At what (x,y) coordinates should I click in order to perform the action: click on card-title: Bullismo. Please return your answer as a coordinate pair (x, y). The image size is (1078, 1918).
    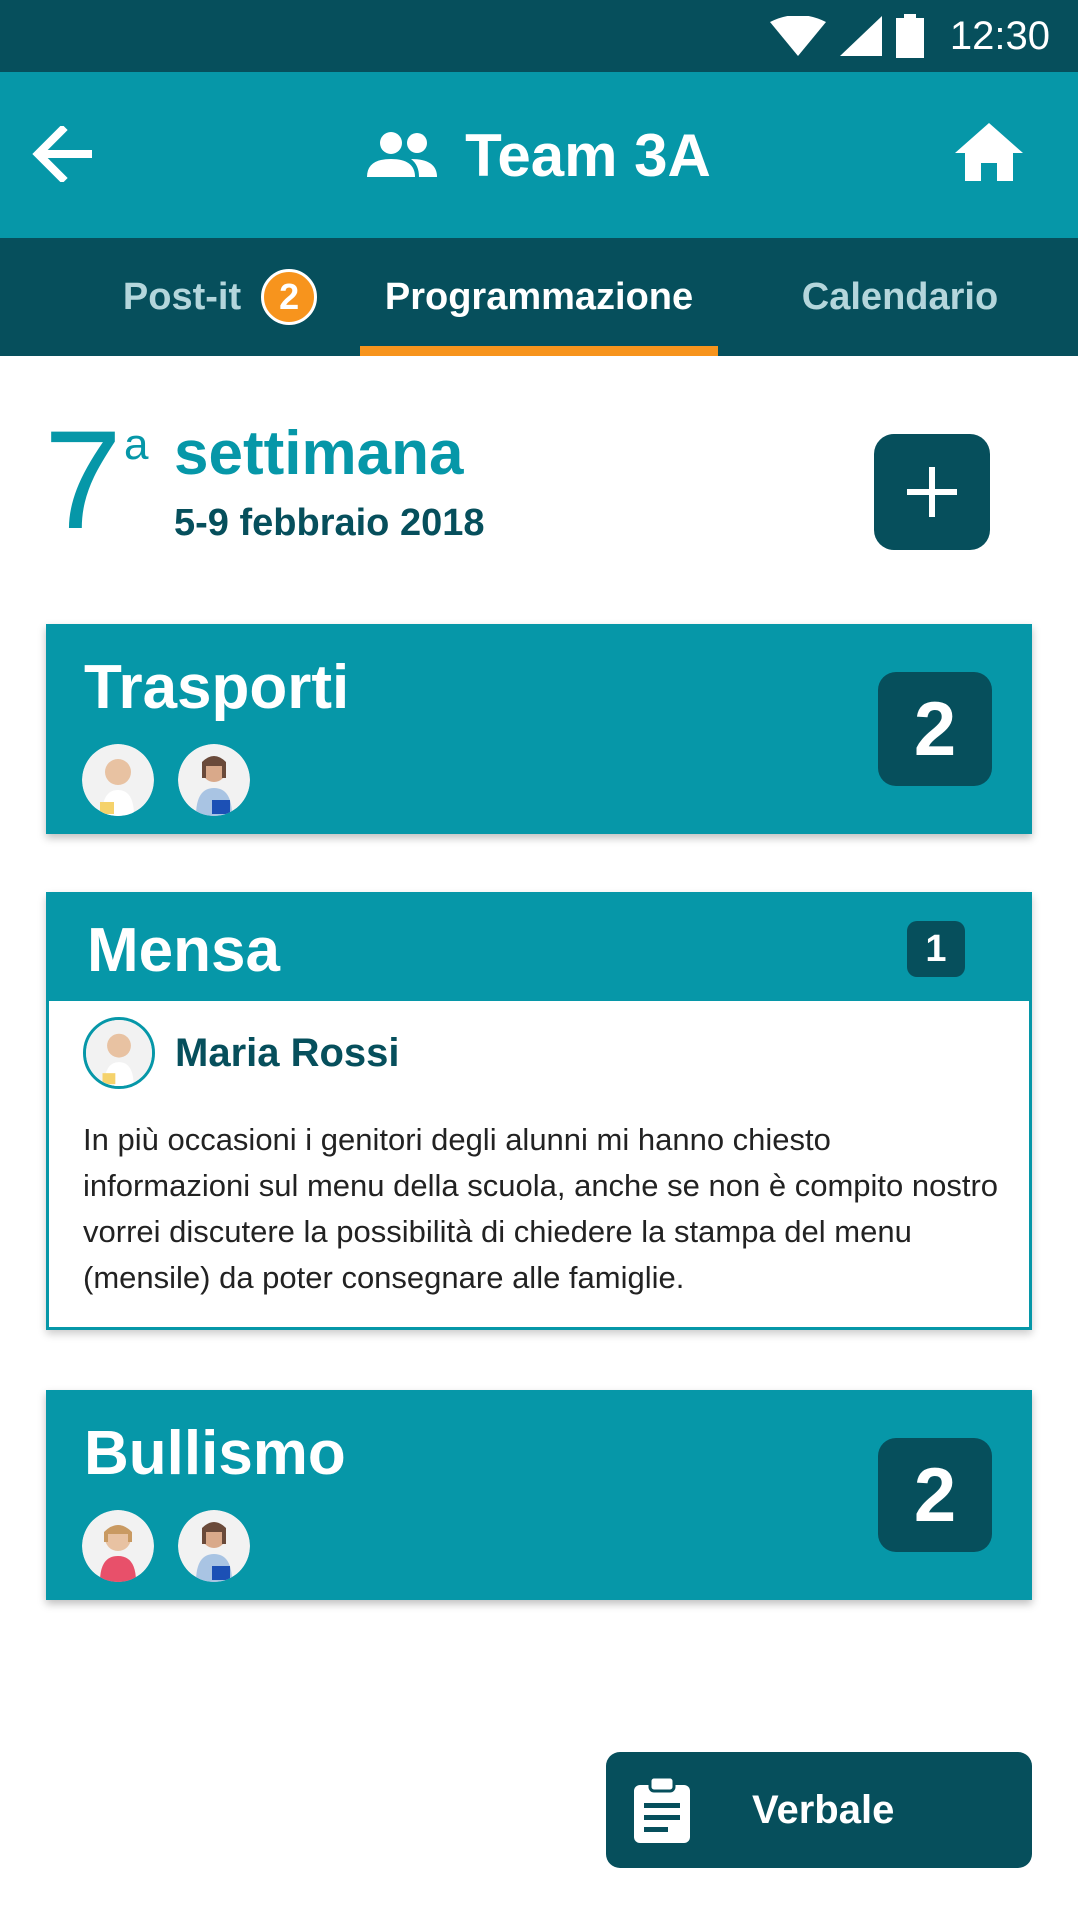
    Looking at the image, I should click on (215, 1453).